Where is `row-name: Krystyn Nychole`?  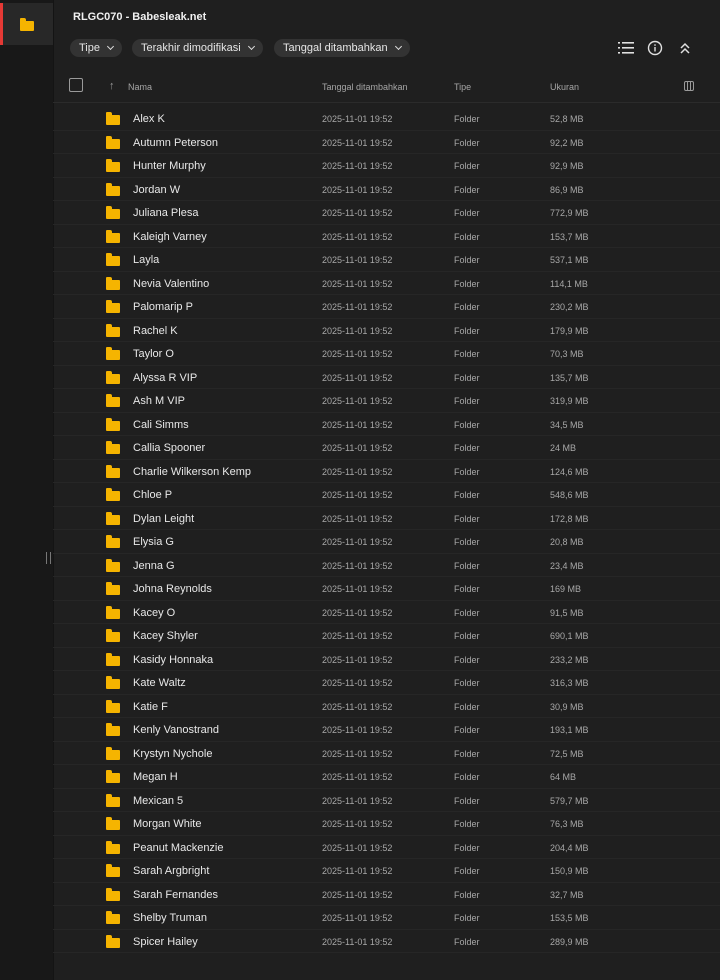
row-name: Krystyn Nychole is located at coordinates (173, 753).